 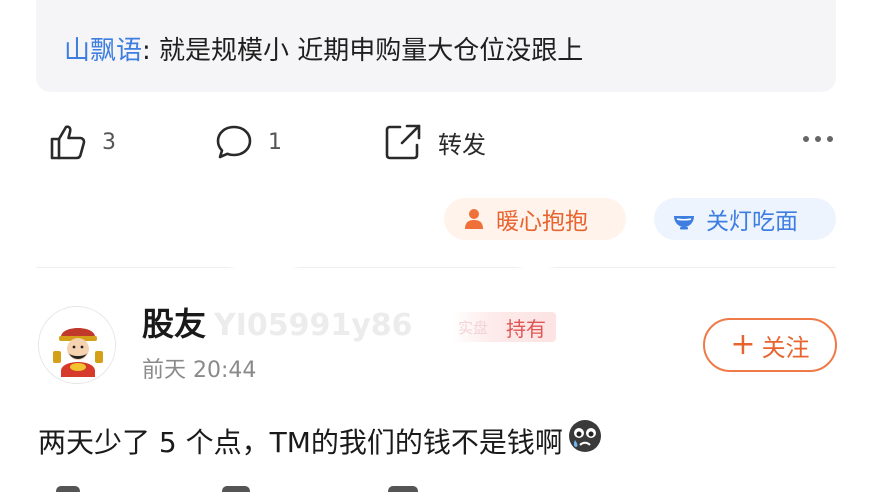 I want to click on post-username: 股友, so click(x=174, y=324).